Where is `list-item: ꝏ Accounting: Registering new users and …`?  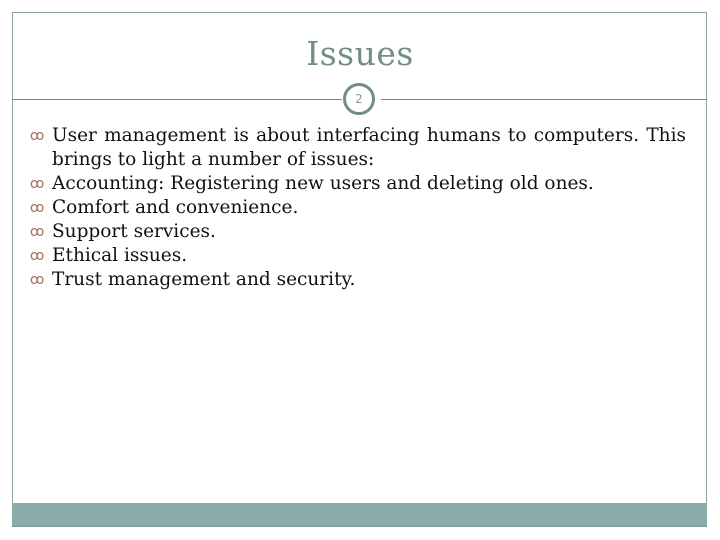 list-item: ꝏ Accounting: Registering new users and … is located at coordinates (358, 184).